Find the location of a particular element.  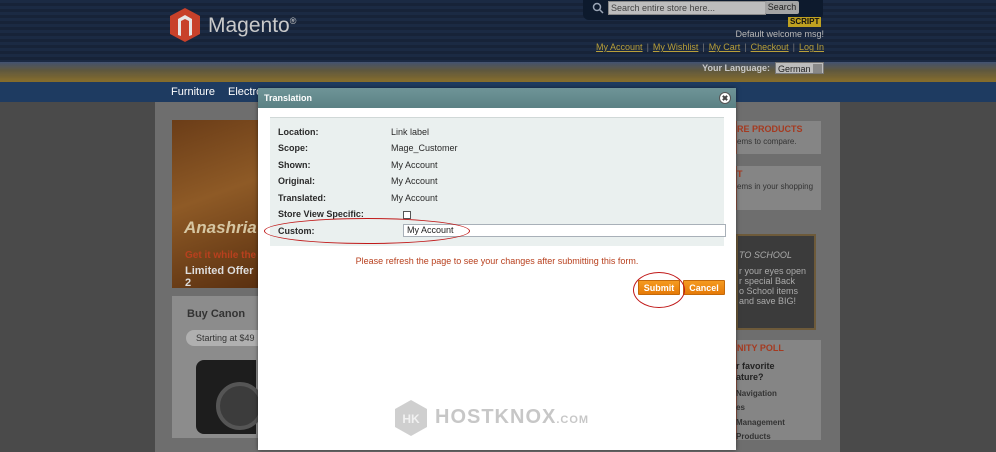

form-row-translated: Translated: My Account is located at coordinates (497, 199).